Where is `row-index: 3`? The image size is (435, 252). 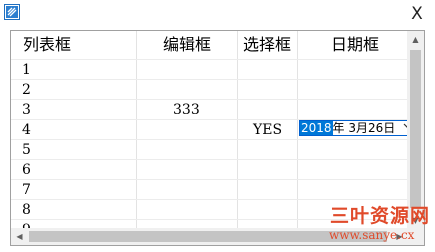
row-index: 3 is located at coordinates (26, 110).